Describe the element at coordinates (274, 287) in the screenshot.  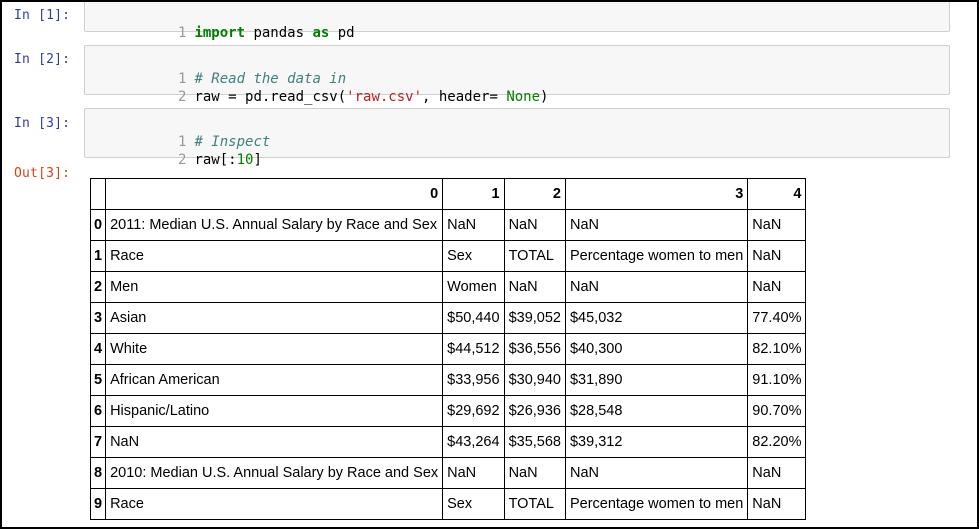
I see `table-cell: Men` at that location.